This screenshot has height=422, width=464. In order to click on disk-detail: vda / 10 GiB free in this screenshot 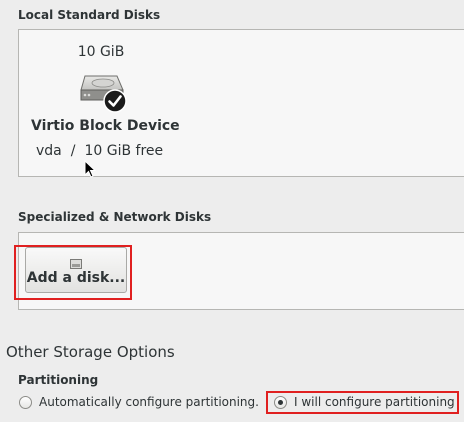, I will do `click(99, 151)`.